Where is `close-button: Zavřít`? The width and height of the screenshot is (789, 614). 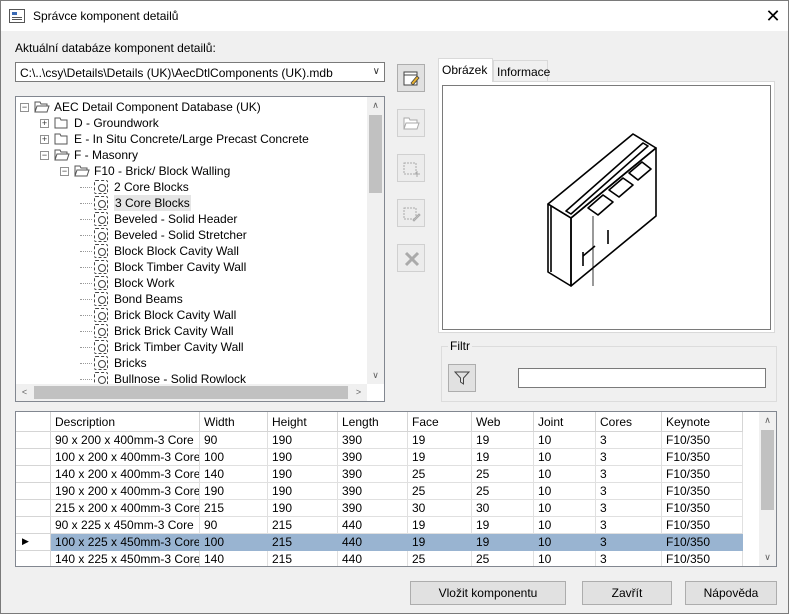 close-button: Zavřít is located at coordinates (627, 593).